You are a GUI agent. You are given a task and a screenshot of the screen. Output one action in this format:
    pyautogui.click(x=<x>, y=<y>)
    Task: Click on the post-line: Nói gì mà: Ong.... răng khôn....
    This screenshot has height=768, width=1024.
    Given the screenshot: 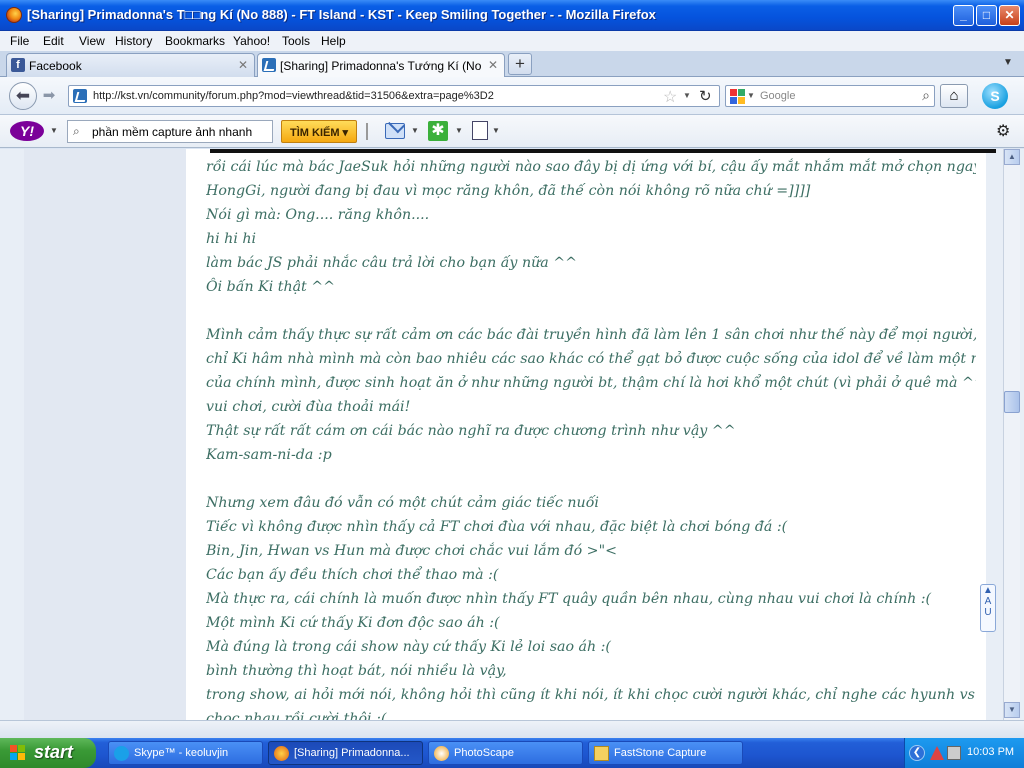 What is the action you would take?
    pyautogui.click(x=318, y=215)
    